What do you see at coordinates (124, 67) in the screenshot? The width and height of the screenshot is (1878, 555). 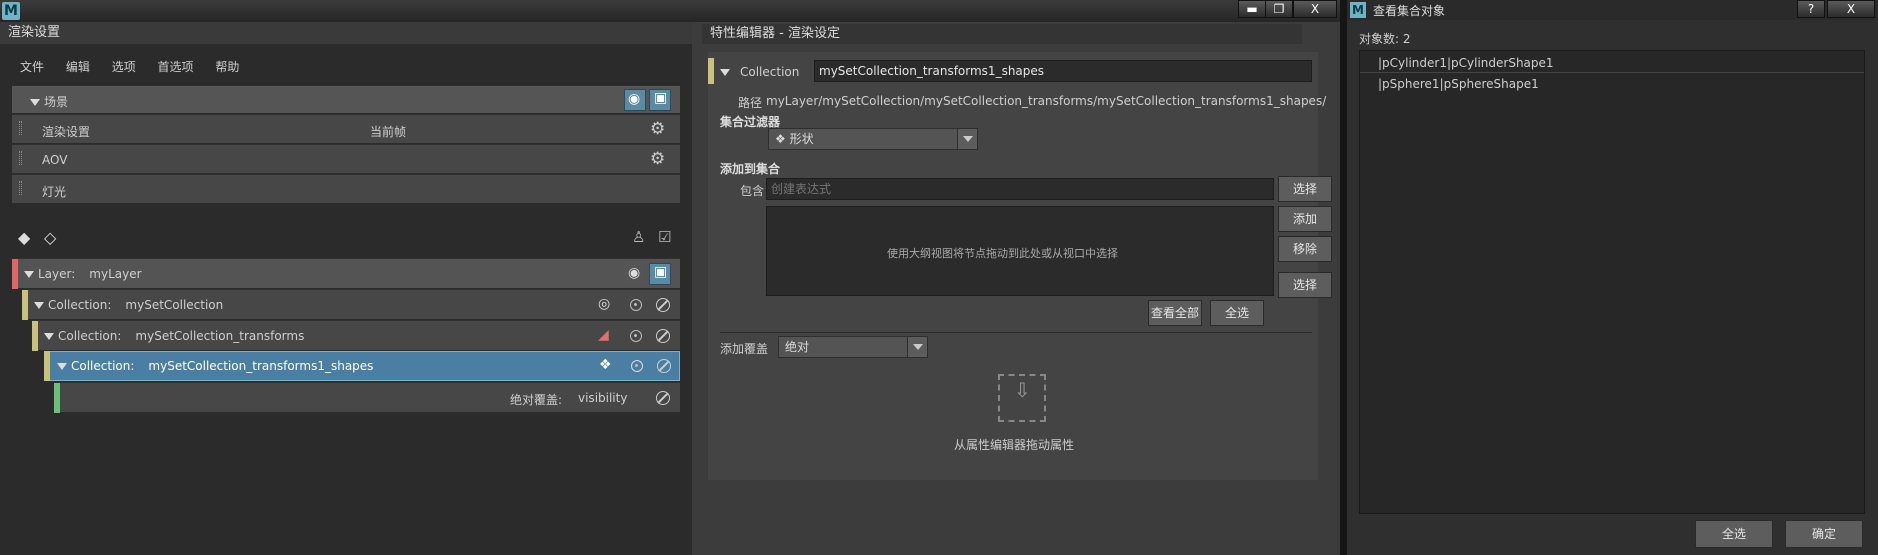 I see `menu-options: 选项` at bounding box center [124, 67].